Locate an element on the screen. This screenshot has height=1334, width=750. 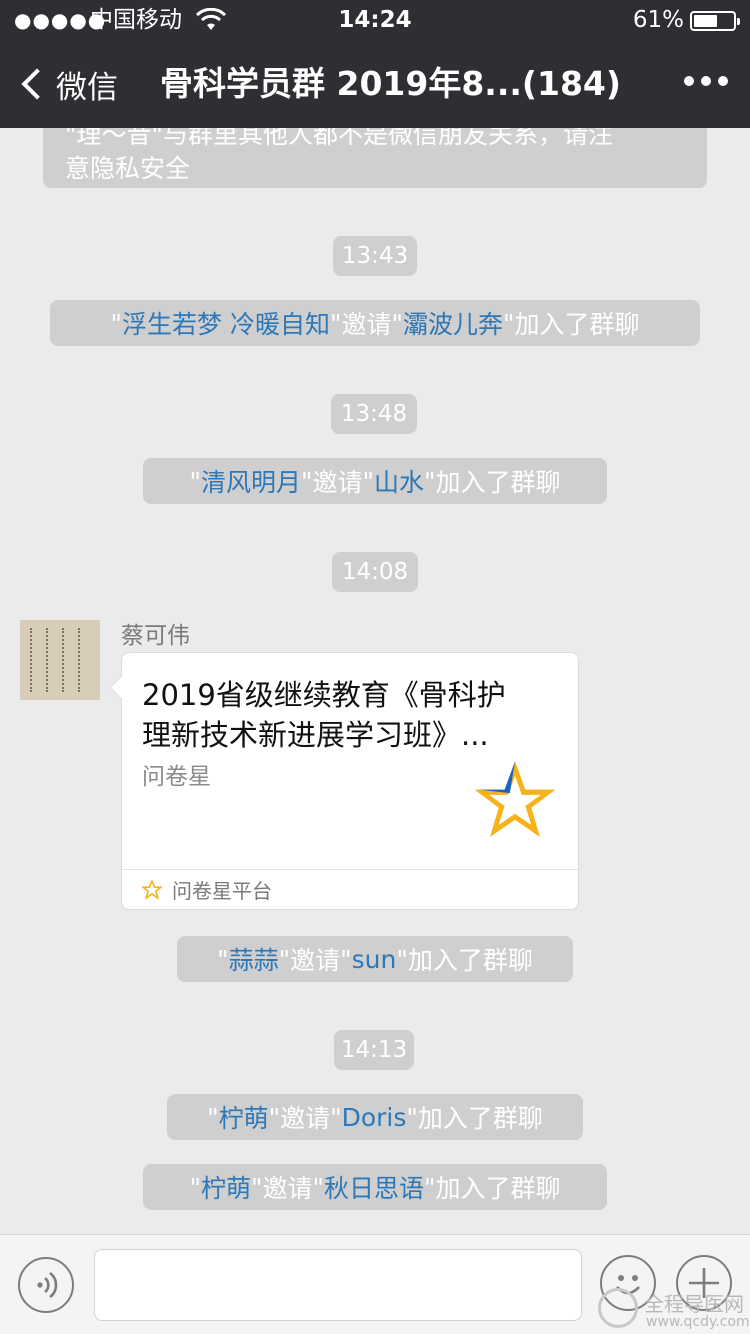
privacy-notice: "理～昔"与群里其他人都不是微信朋友关系，请注 意隐私安全 is located at coordinates (375, 158).